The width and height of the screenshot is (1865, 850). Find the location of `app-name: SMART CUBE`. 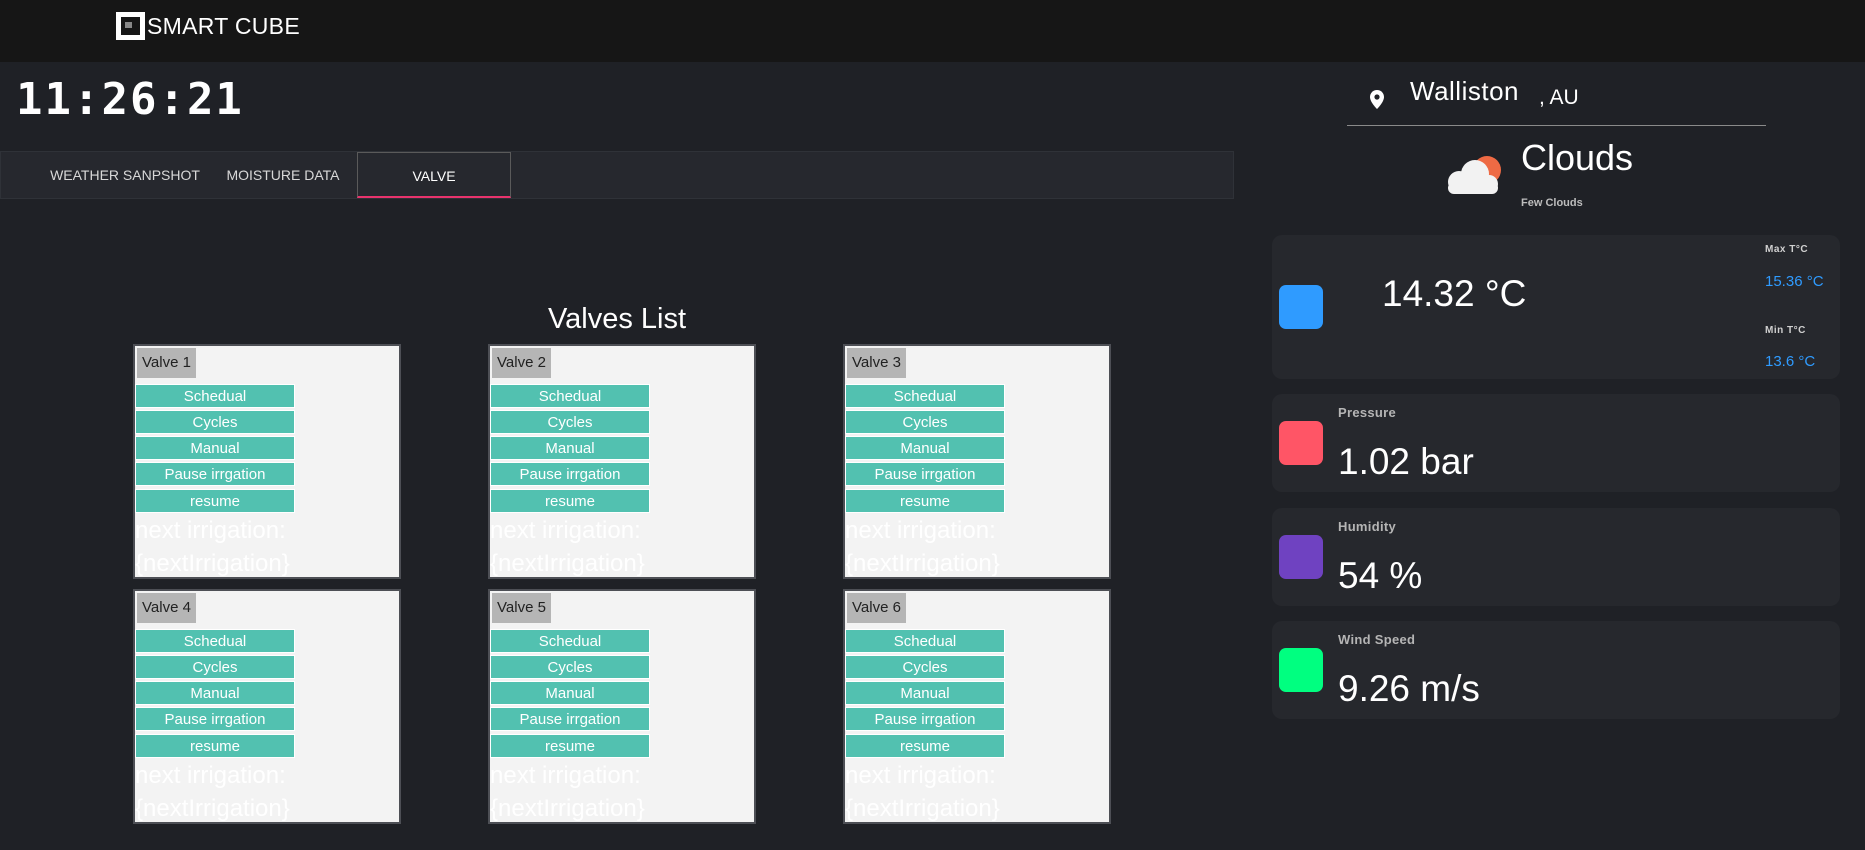

app-name: SMART CUBE is located at coordinates (223, 25).